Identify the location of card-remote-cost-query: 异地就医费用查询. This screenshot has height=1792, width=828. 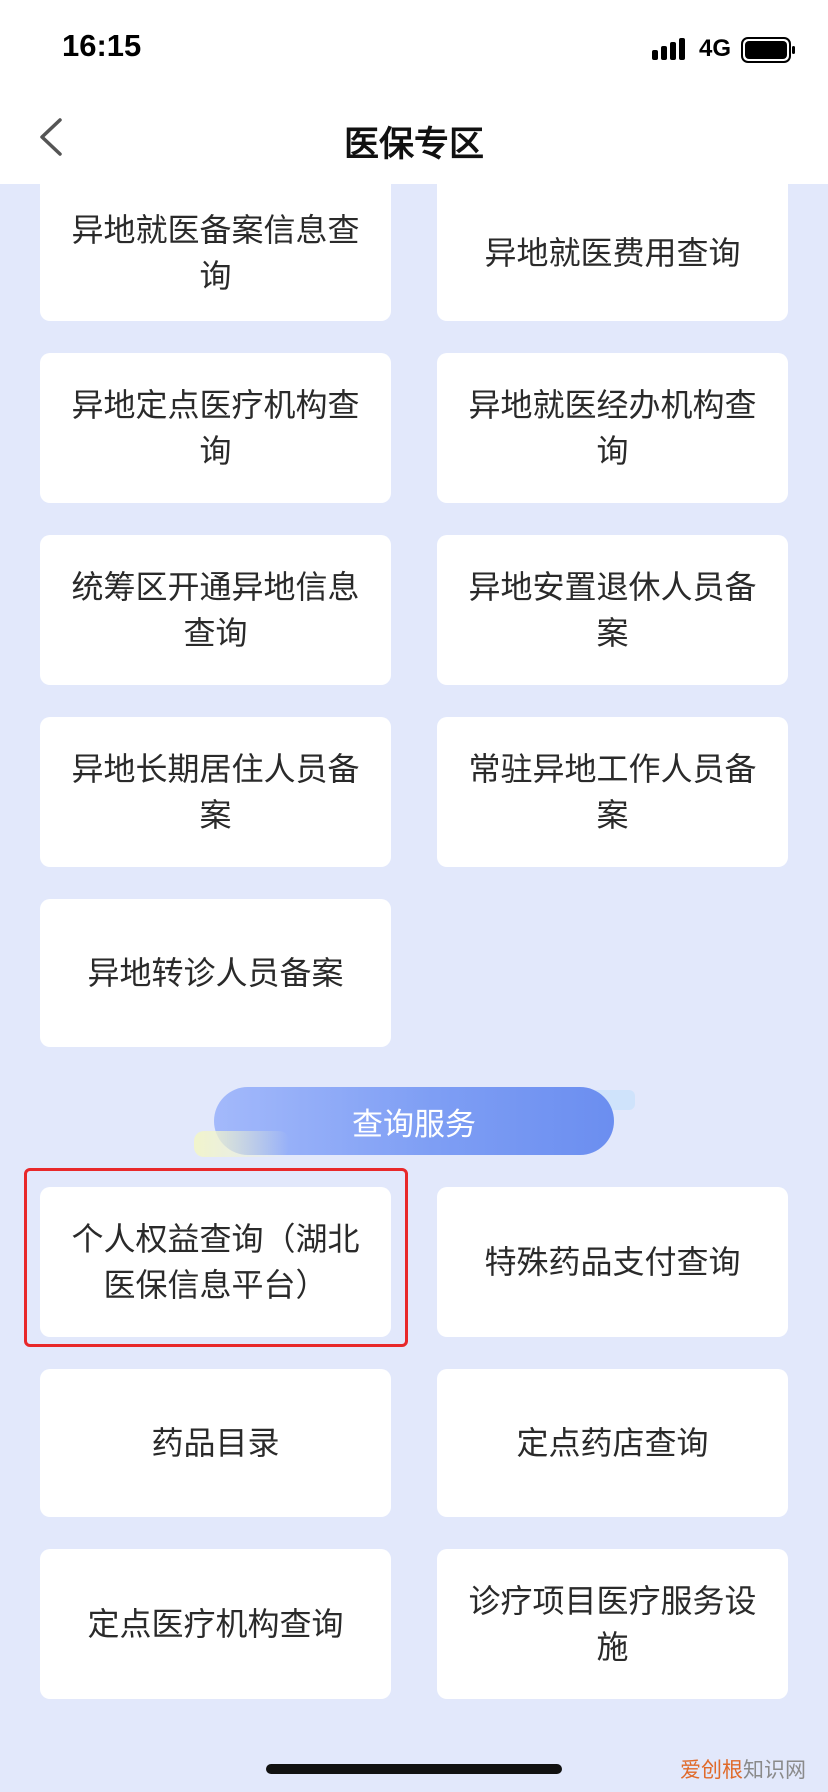
(612, 242).